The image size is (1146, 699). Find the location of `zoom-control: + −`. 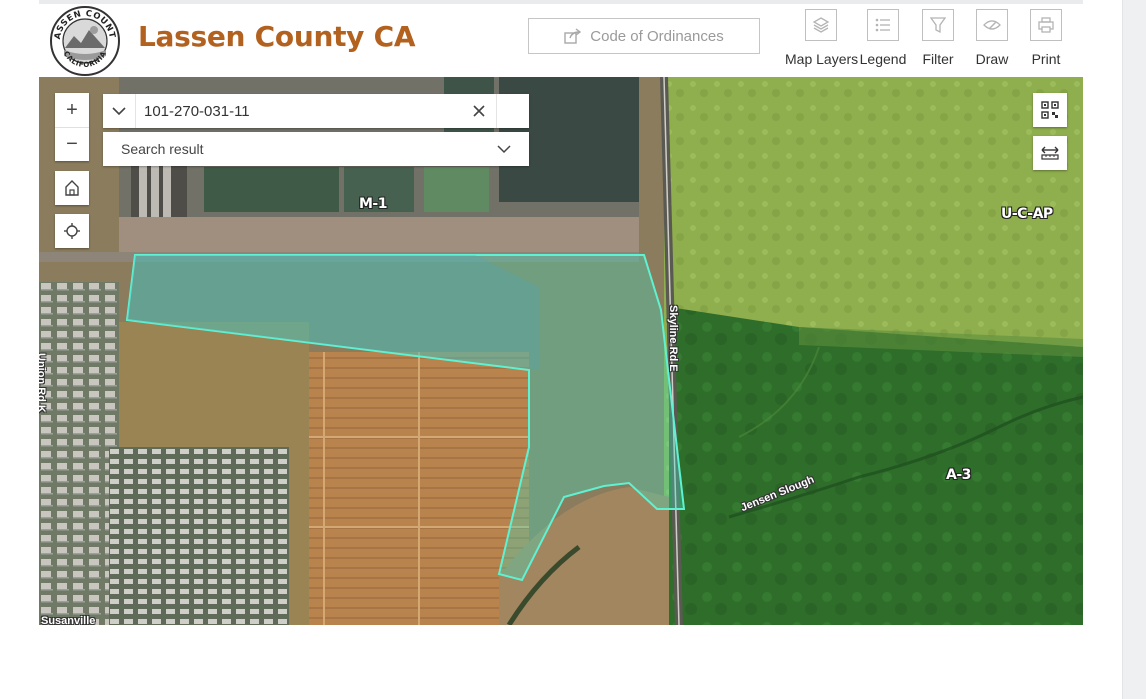

zoom-control: + − is located at coordinates (72, 127).